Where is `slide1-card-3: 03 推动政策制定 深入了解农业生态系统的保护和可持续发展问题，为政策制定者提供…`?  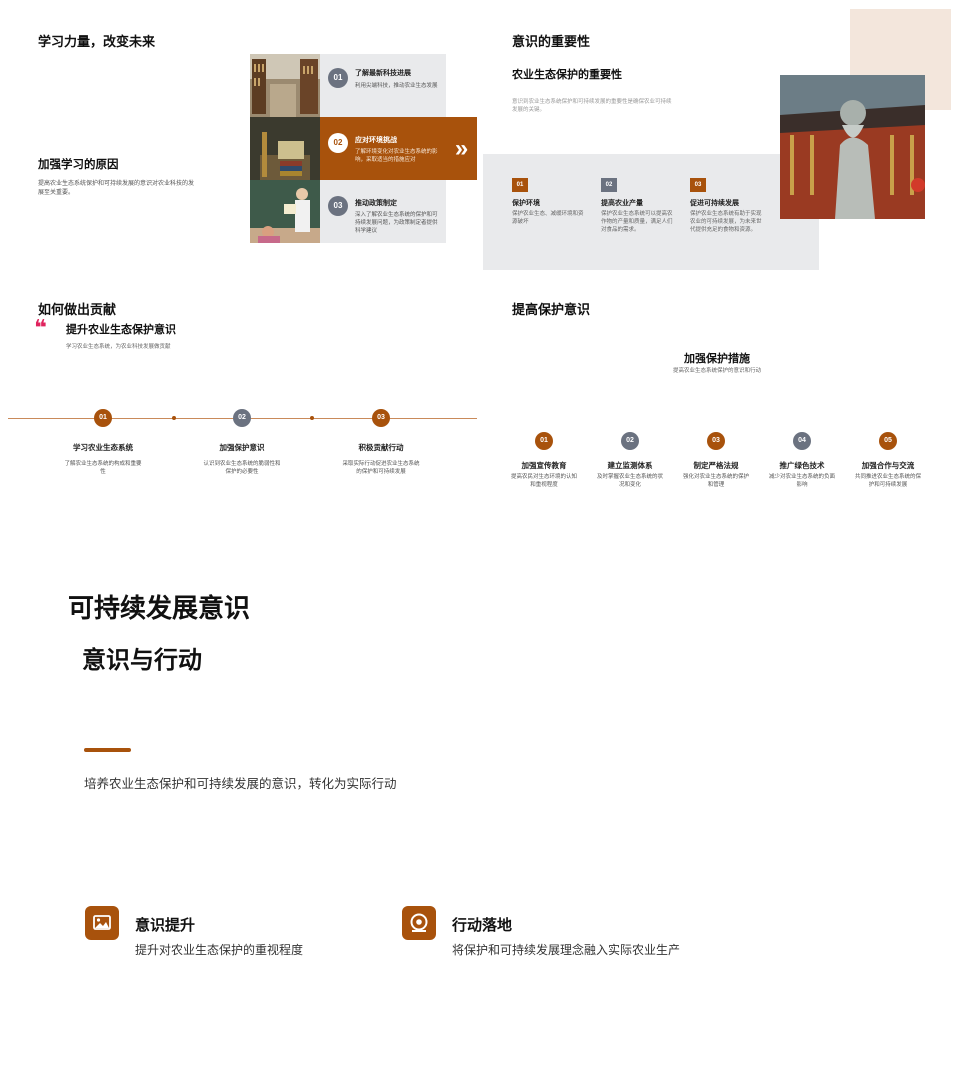 slide1-card-3: 03 推动政策制定 深入了解农业生态系统的保护和可持续发展问题，为政策制定者提供… is located at coordinates (383, 211).